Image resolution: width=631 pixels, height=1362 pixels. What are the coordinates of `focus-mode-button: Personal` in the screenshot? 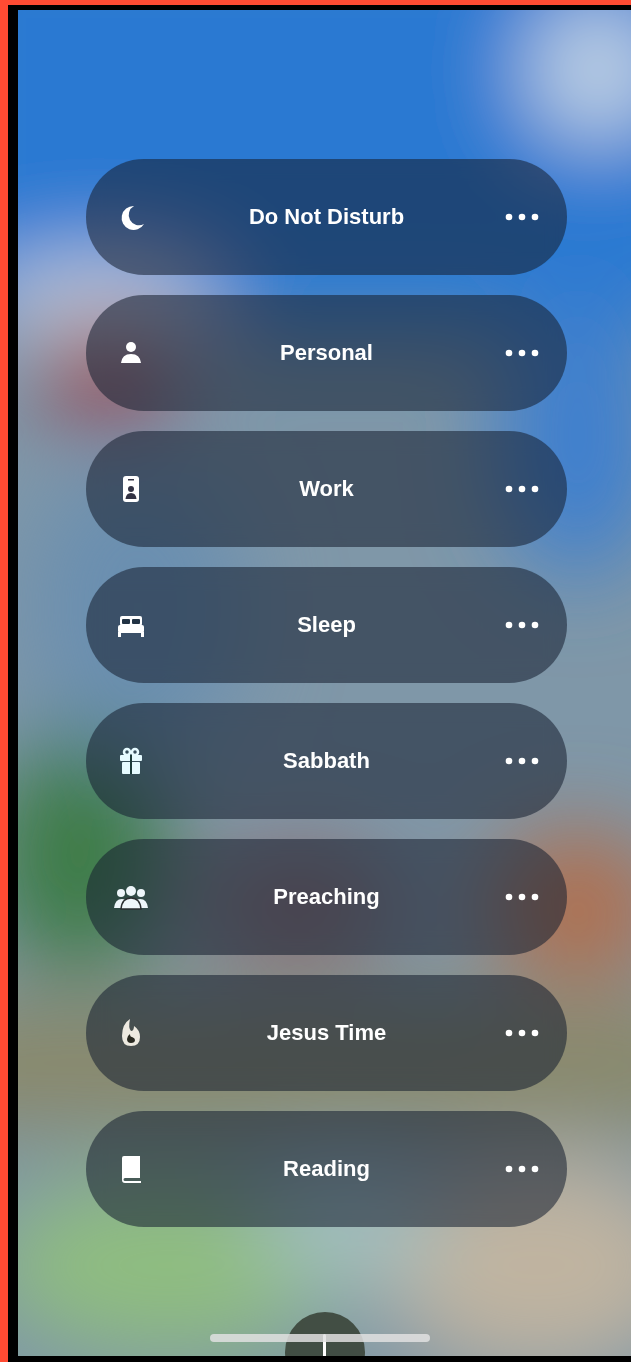 It's located at (326, 353).